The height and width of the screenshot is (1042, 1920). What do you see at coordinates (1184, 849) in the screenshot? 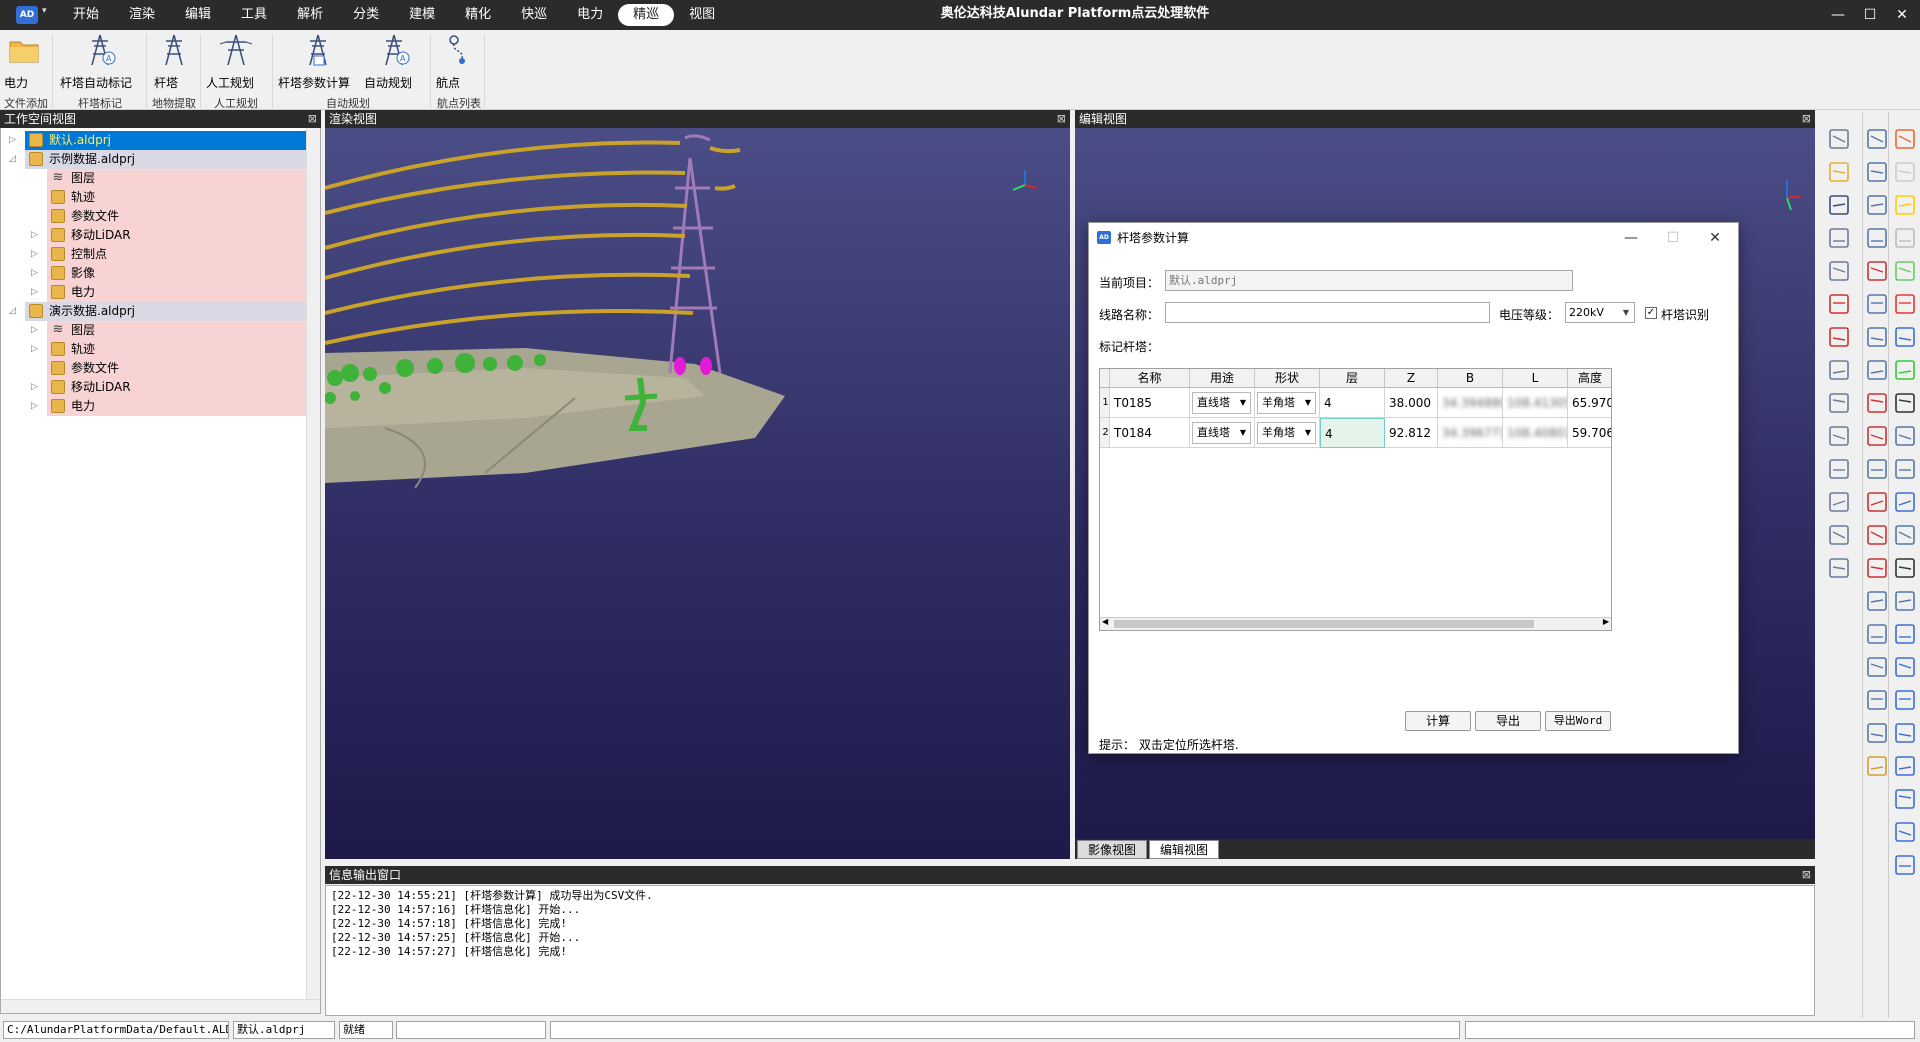
I see `tab-edit-view: 编辑视图` at bounding box center [1184, 849].